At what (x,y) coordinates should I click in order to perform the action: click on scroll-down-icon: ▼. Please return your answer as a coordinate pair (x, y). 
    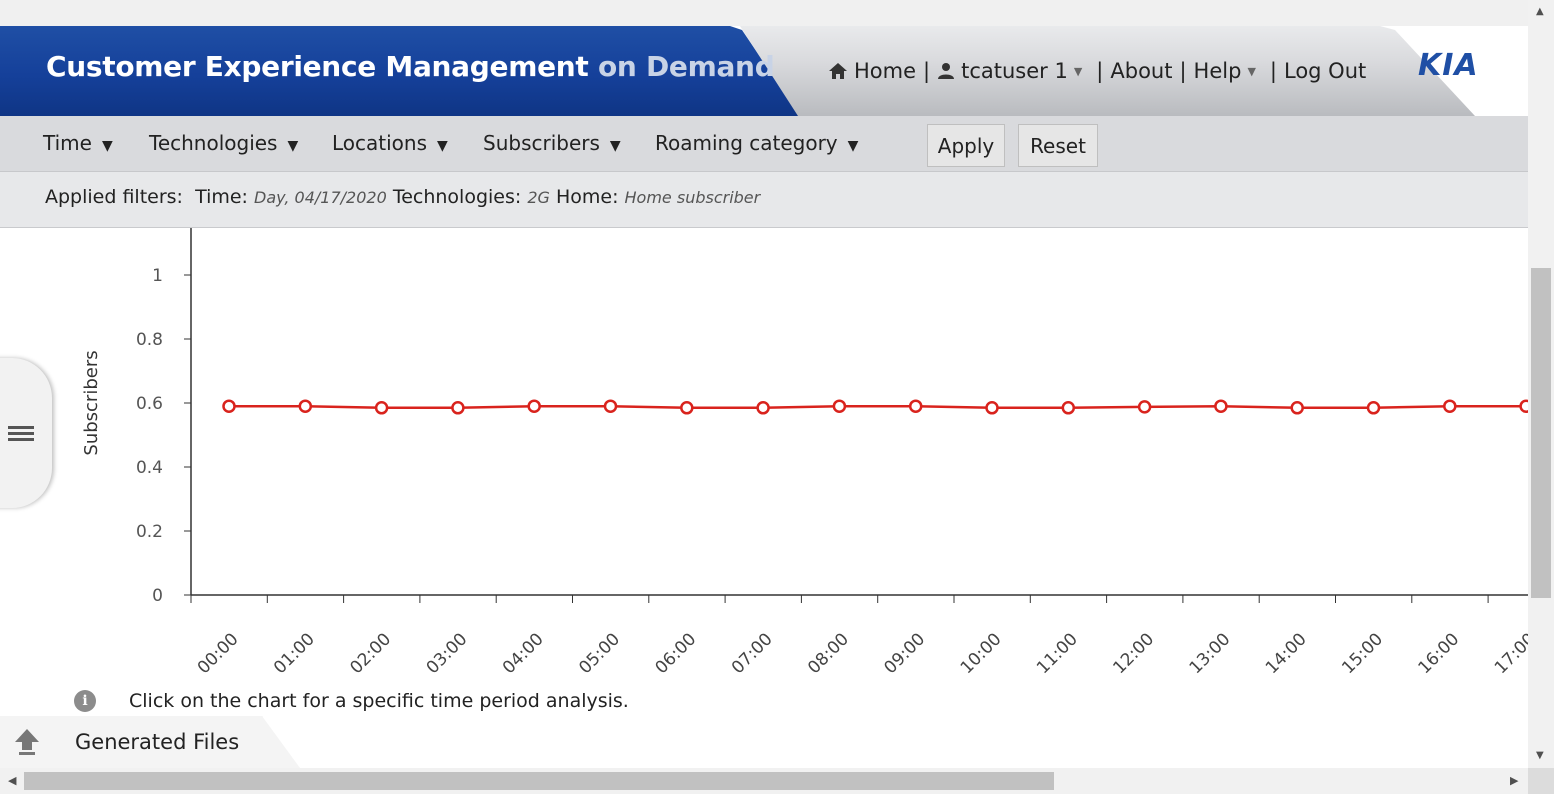
    Looking at the image, I should click on (1540, 755).